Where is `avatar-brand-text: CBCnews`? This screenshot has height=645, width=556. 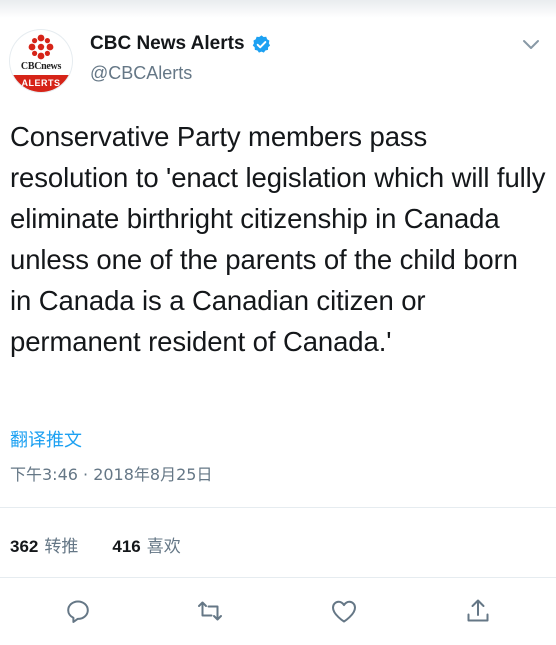
avatar-brand-text: CBCnews is located at coordinates (41, 66).